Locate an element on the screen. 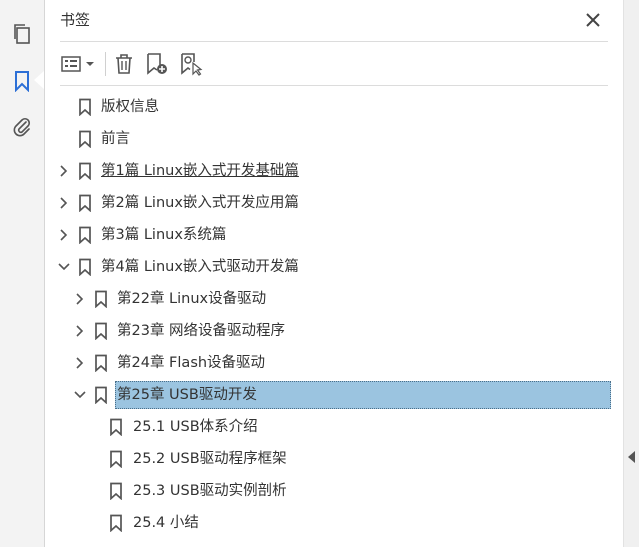 The image size is (639, 547). bookmark-label: 版权信息 is located at coordinates (130, 107).